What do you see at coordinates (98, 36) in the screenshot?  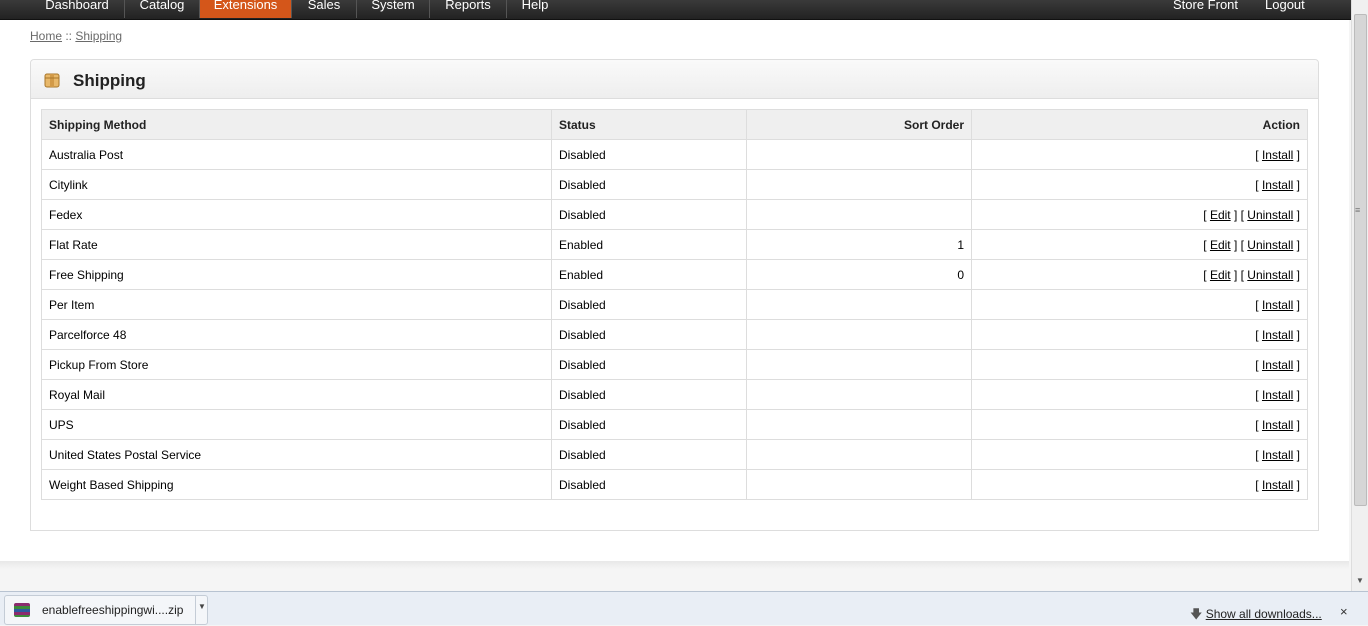 I see `breadcrumb-shipping: Shipping` at bounding box center [98, 36].